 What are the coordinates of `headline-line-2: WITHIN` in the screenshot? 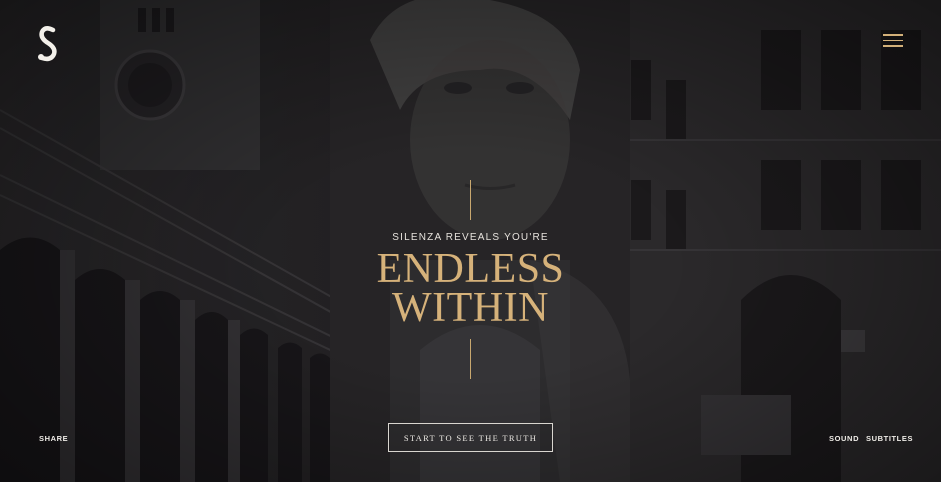 It's located at (470, 308).